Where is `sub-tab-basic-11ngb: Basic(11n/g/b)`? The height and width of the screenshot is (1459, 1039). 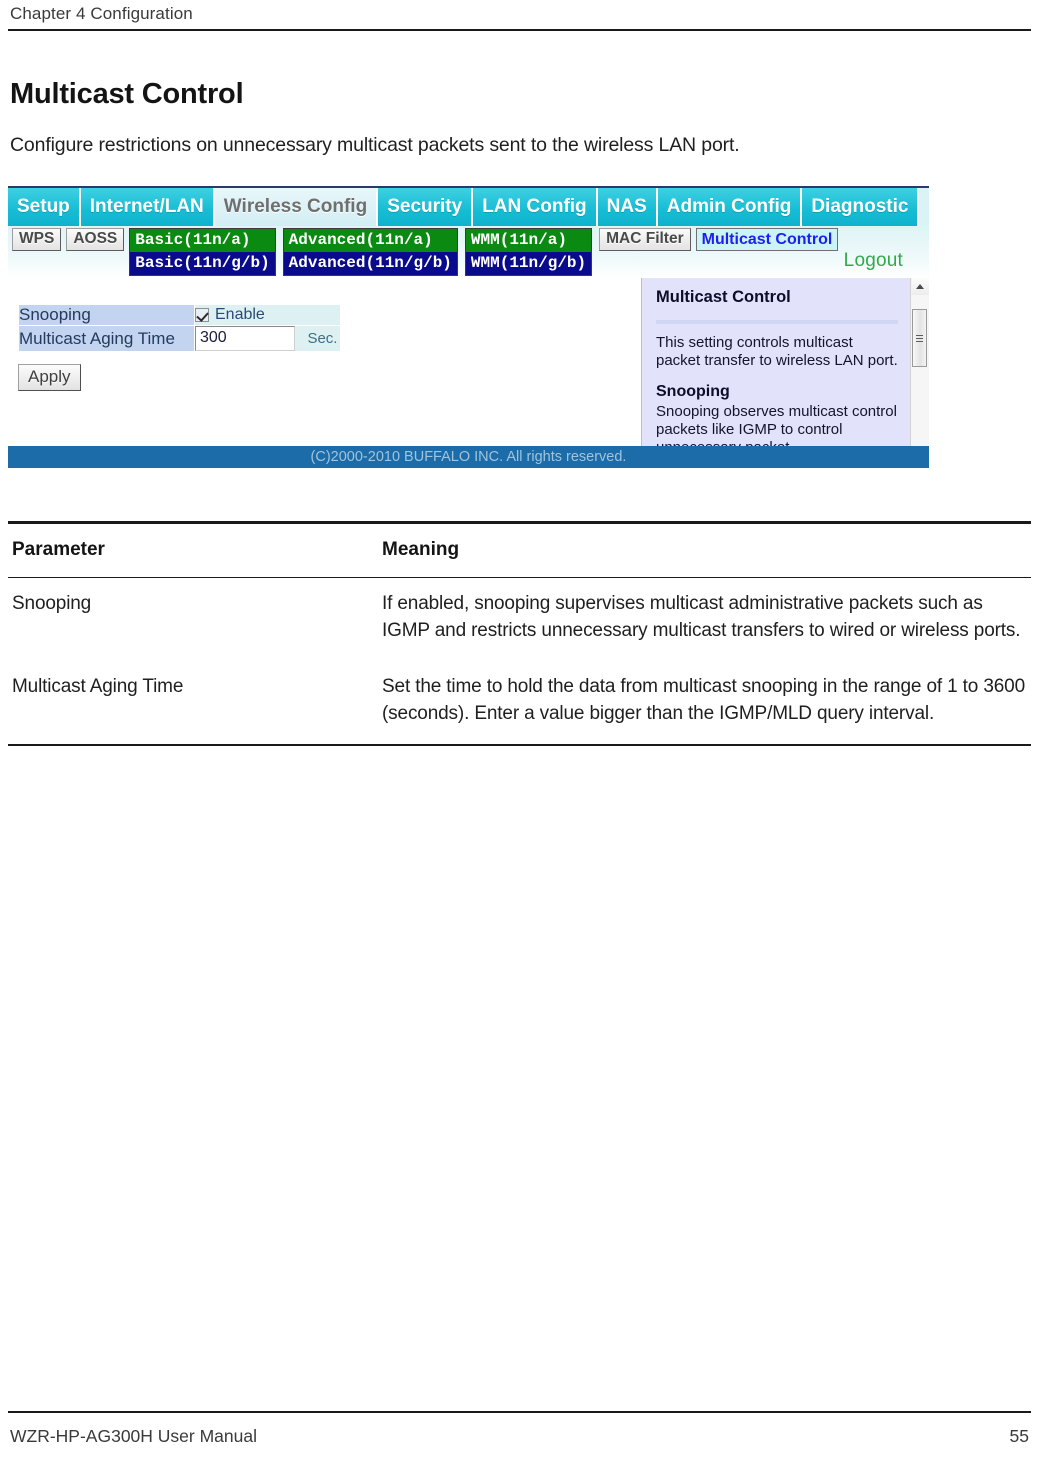 sub-tab-basic-11ngb: Basic(11n/g/b) is located at coordinates (202, 263).